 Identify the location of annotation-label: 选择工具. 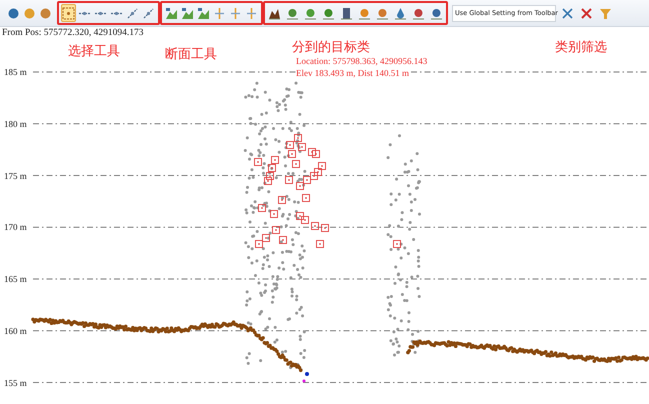
(94, 51).